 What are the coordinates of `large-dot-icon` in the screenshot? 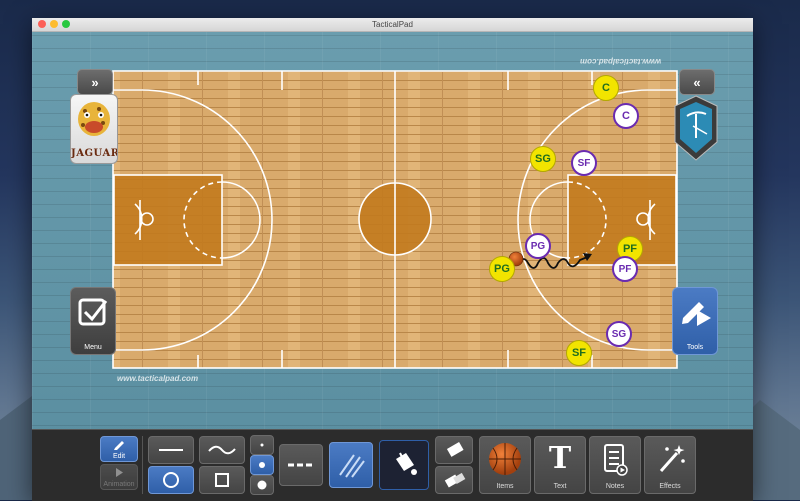 It's located at (262, 485).